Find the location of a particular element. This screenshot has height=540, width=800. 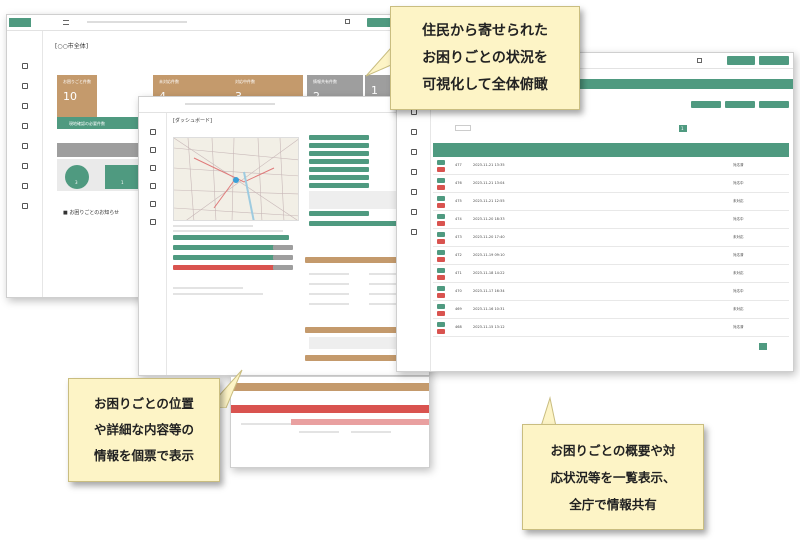

callout-top: 住民から寄せられた お困りごとの状況を 可視化して全体俯瞰 is located at coordinates (485, 58).